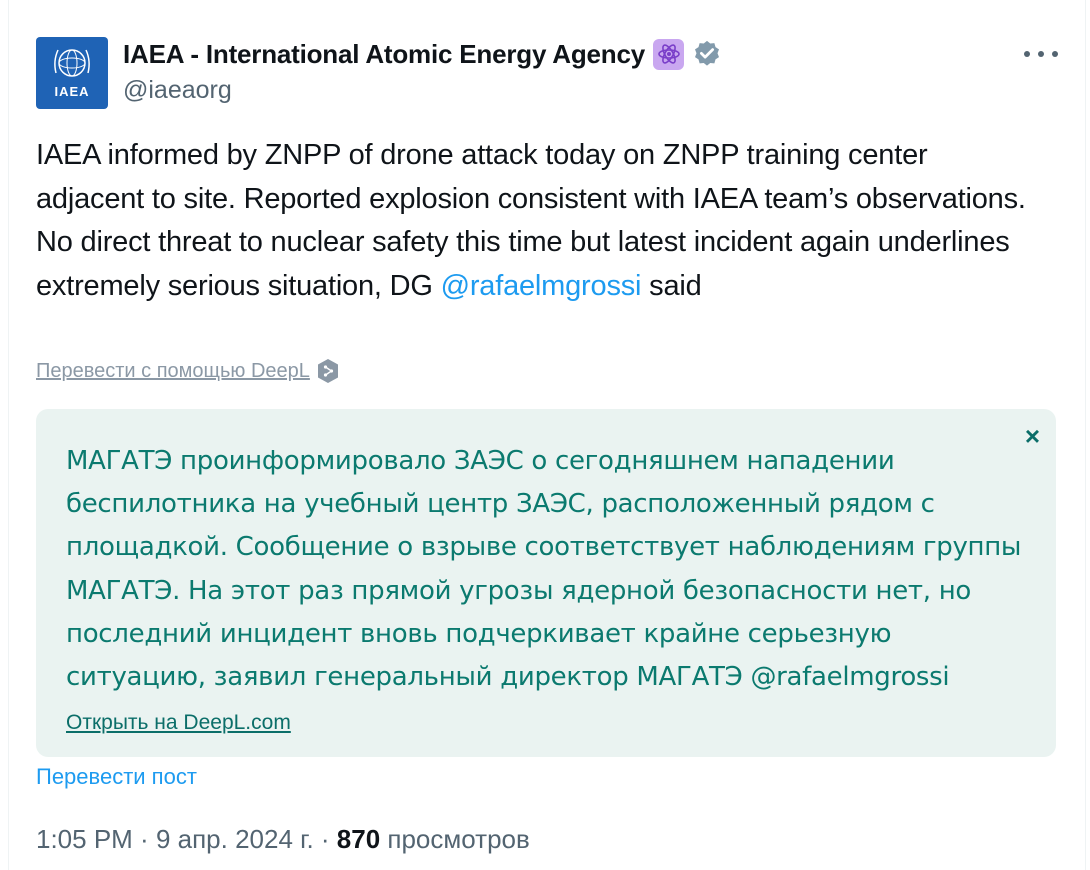 The height and width of the screenshot is (870, 1090). What do you see at coordinates (173, 371) in the screenshot?
I see `deepl-translate-label: Перевести с помощью DeepL` at bounding box center [173, 371].